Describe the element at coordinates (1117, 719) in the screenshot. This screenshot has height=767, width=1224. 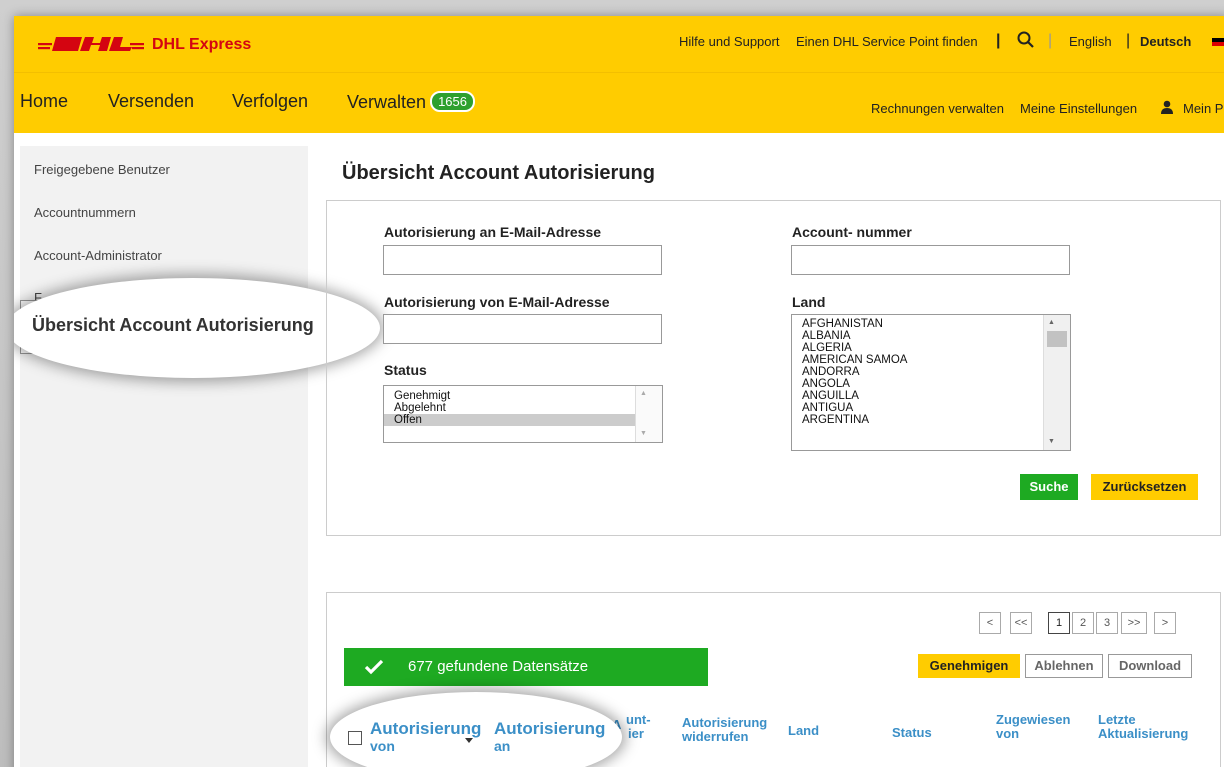
I see `column-letzte-1: Letzte` at that location.